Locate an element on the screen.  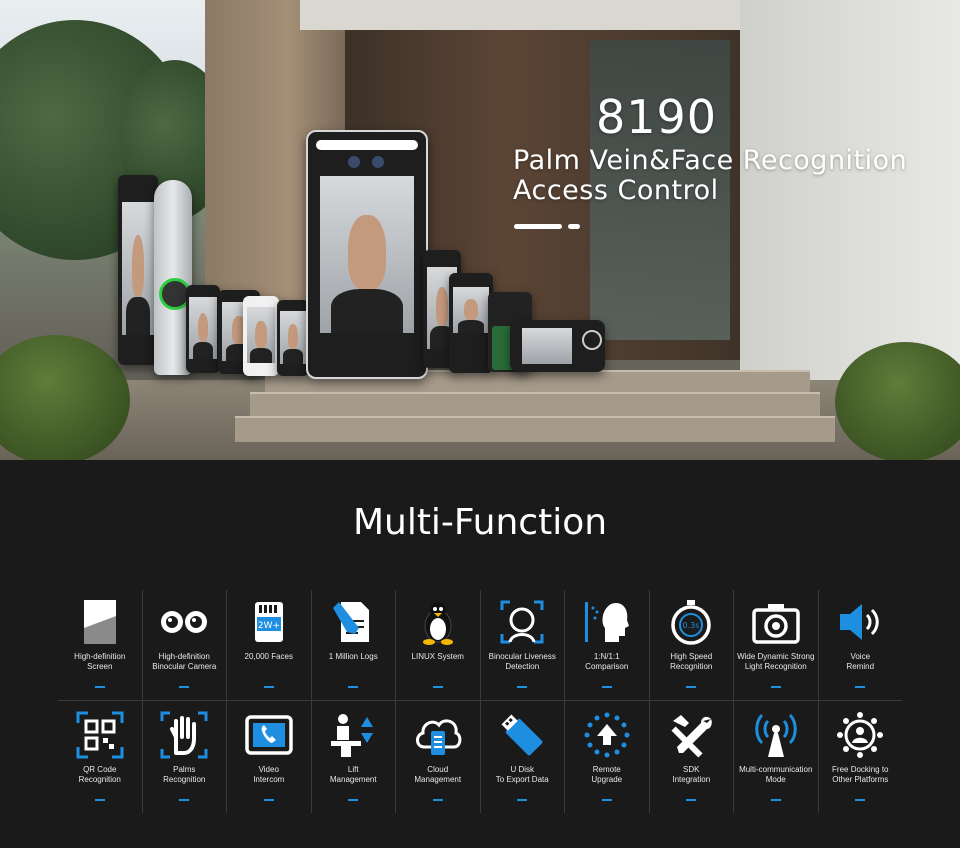
feature-20000-faces: 2W+ 20,000 Faces is located at coordinates (268, 645).